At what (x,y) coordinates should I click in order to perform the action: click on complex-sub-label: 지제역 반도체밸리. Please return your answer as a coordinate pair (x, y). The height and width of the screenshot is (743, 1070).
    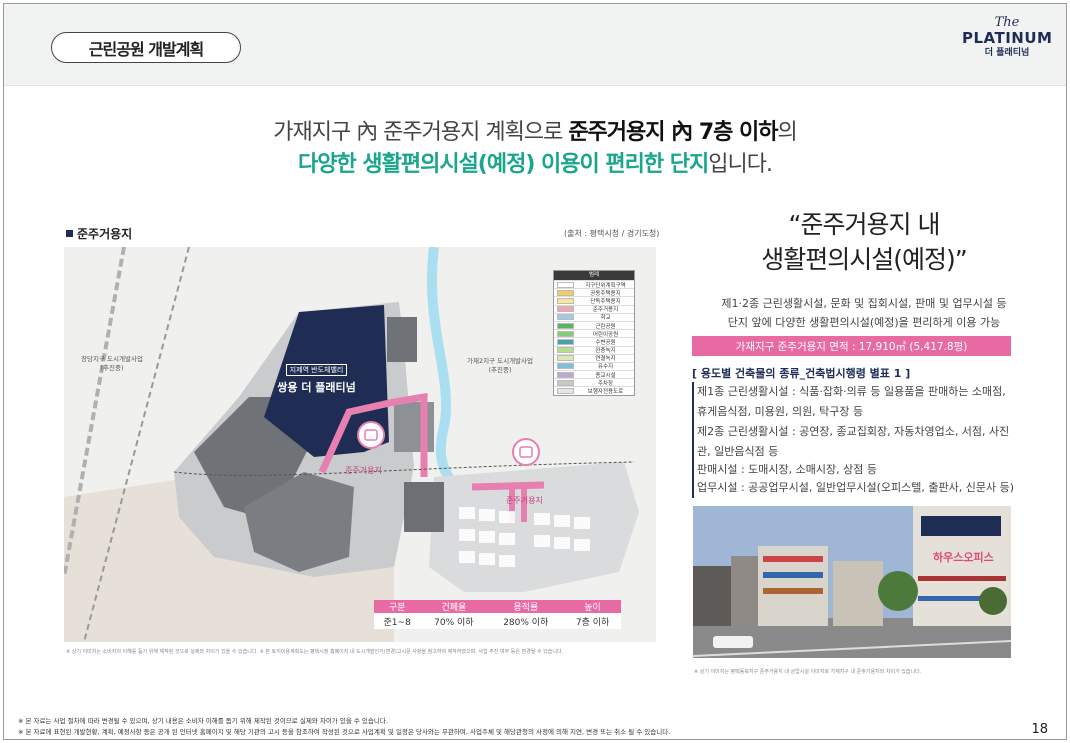
    Looking at the image, I should click on (316, 370).